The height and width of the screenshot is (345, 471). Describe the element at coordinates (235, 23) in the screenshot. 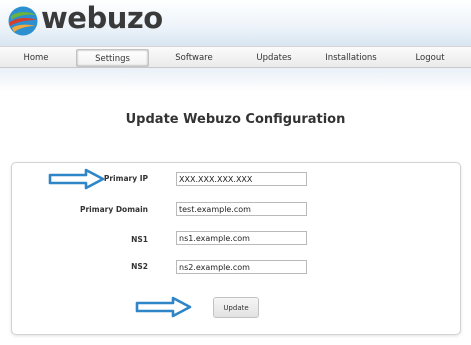

I see `header: webuzo` at that location.